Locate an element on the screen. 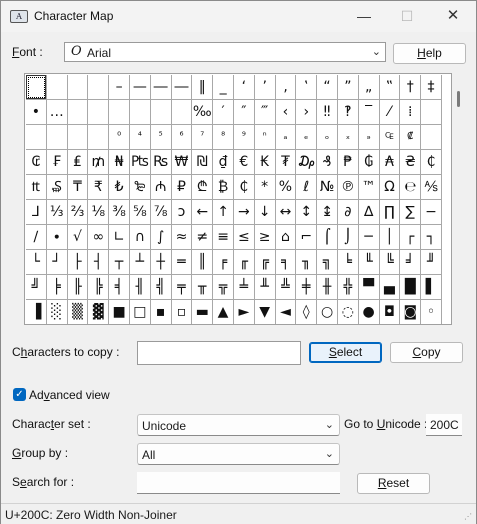  character-cell: ₹ is located at coordinates (99, 187).